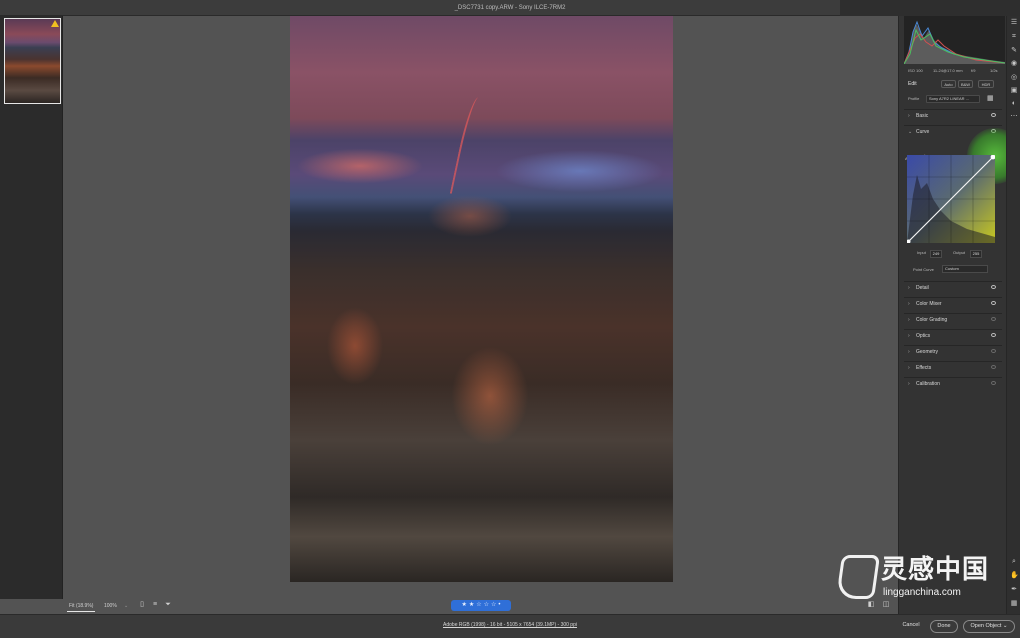 The height and width of the screenshot is (638, 1020). What do you see at coordinates (932, 320) in the screenshot?
I see `section-label: Color Grading` at bounding box center [932, 320].